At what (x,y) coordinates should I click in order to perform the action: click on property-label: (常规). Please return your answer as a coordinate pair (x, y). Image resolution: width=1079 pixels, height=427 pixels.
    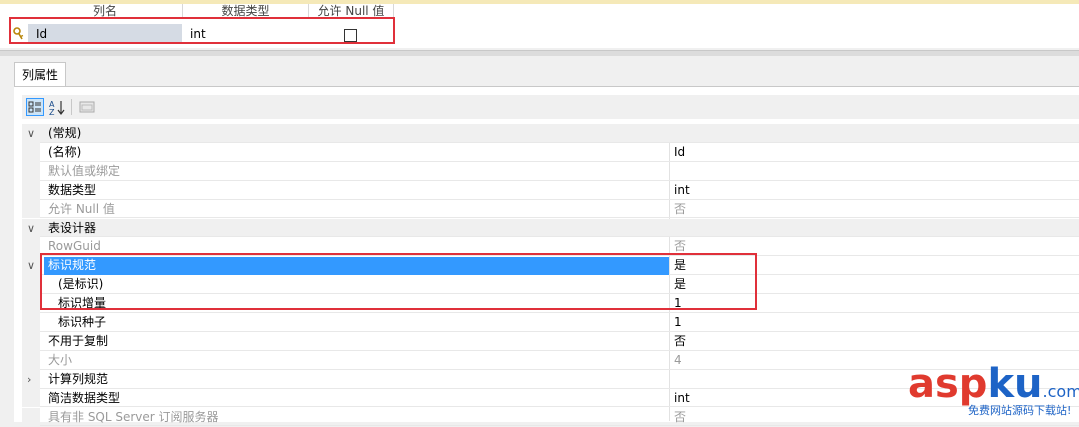
    Looking at the image, I should click on (65, 133).